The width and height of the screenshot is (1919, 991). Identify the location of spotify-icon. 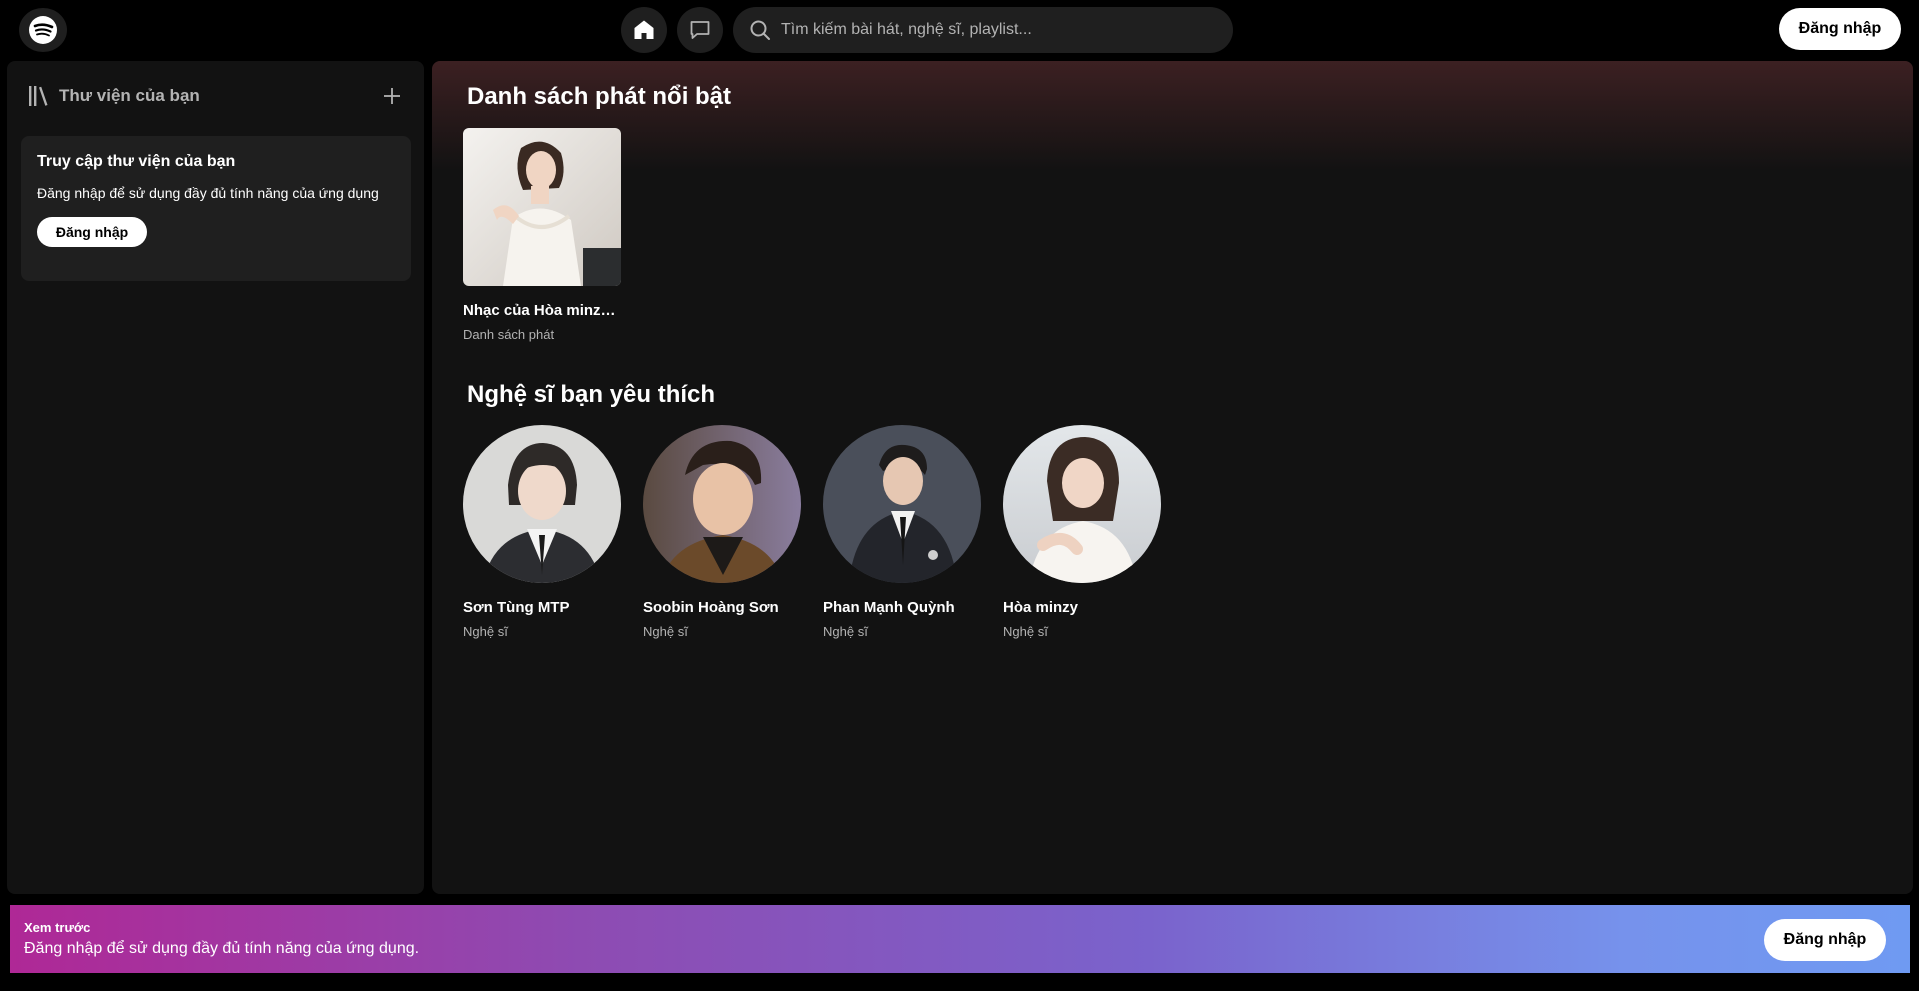
(43, 30).